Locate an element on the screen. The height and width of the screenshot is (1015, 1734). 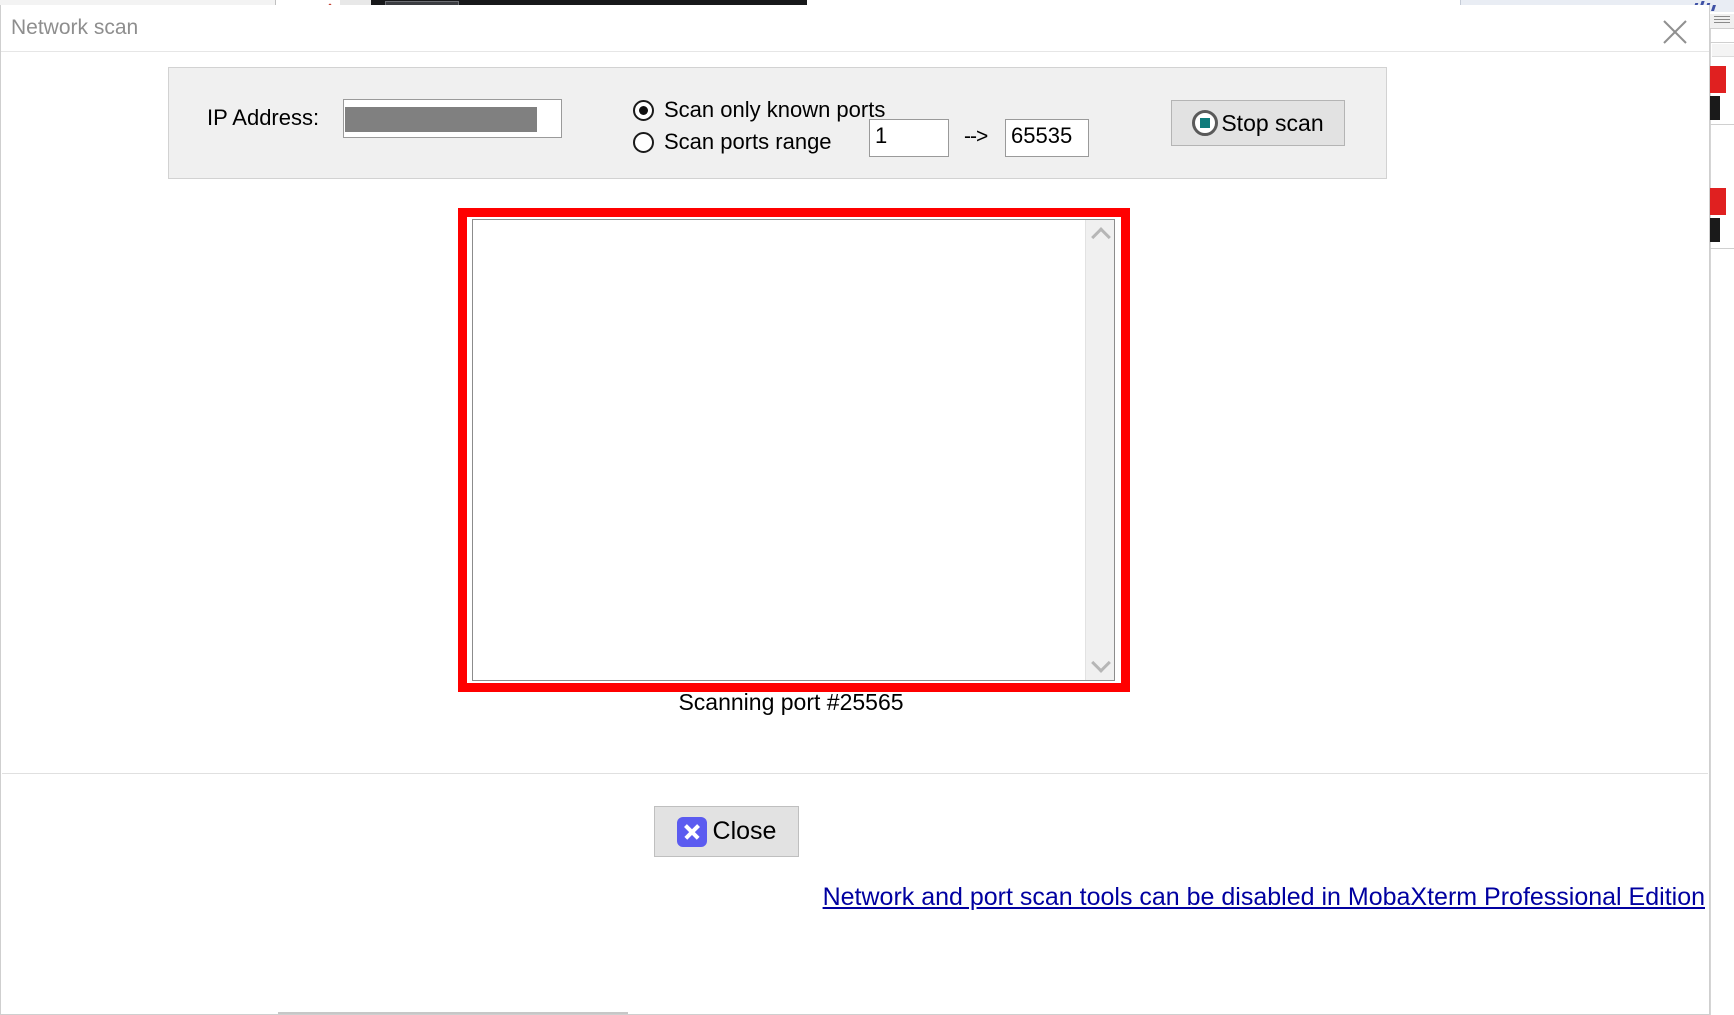
window-close-button is located at coordinates (1675, 28).